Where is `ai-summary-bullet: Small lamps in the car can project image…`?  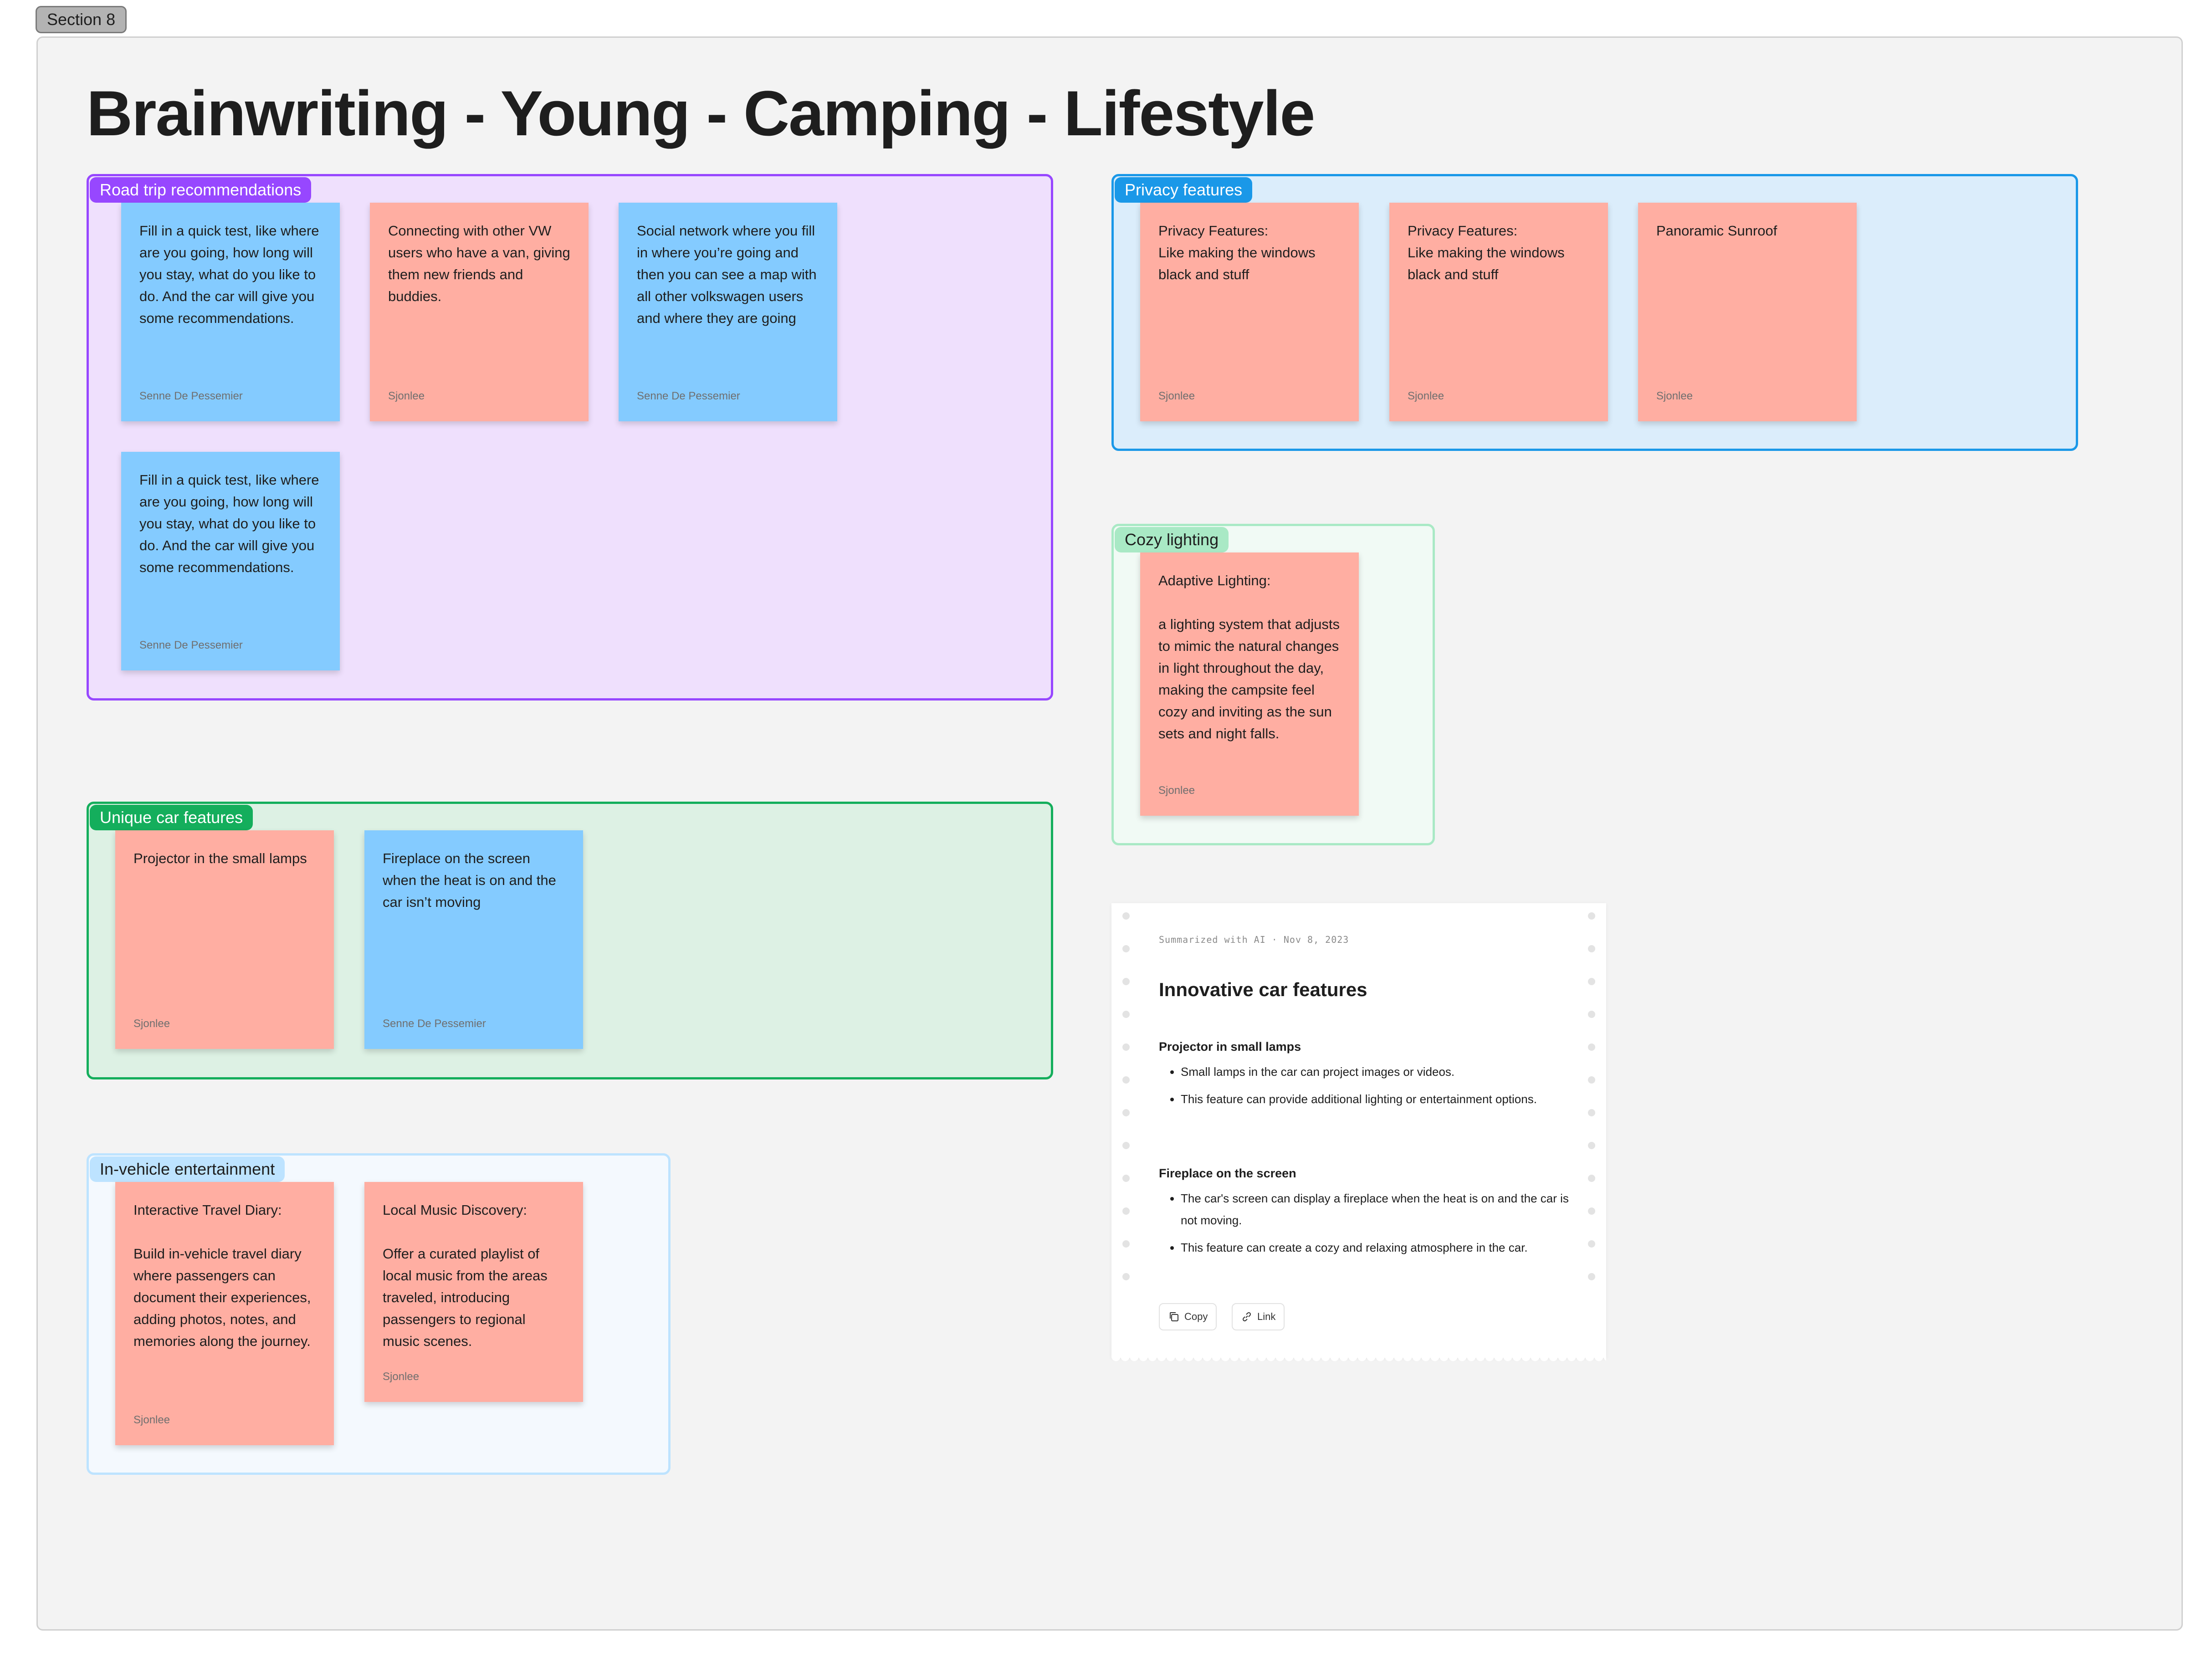 ai-summary-bullet: Small lamps in the car can project image… is located at coordinates (1383, 1072).